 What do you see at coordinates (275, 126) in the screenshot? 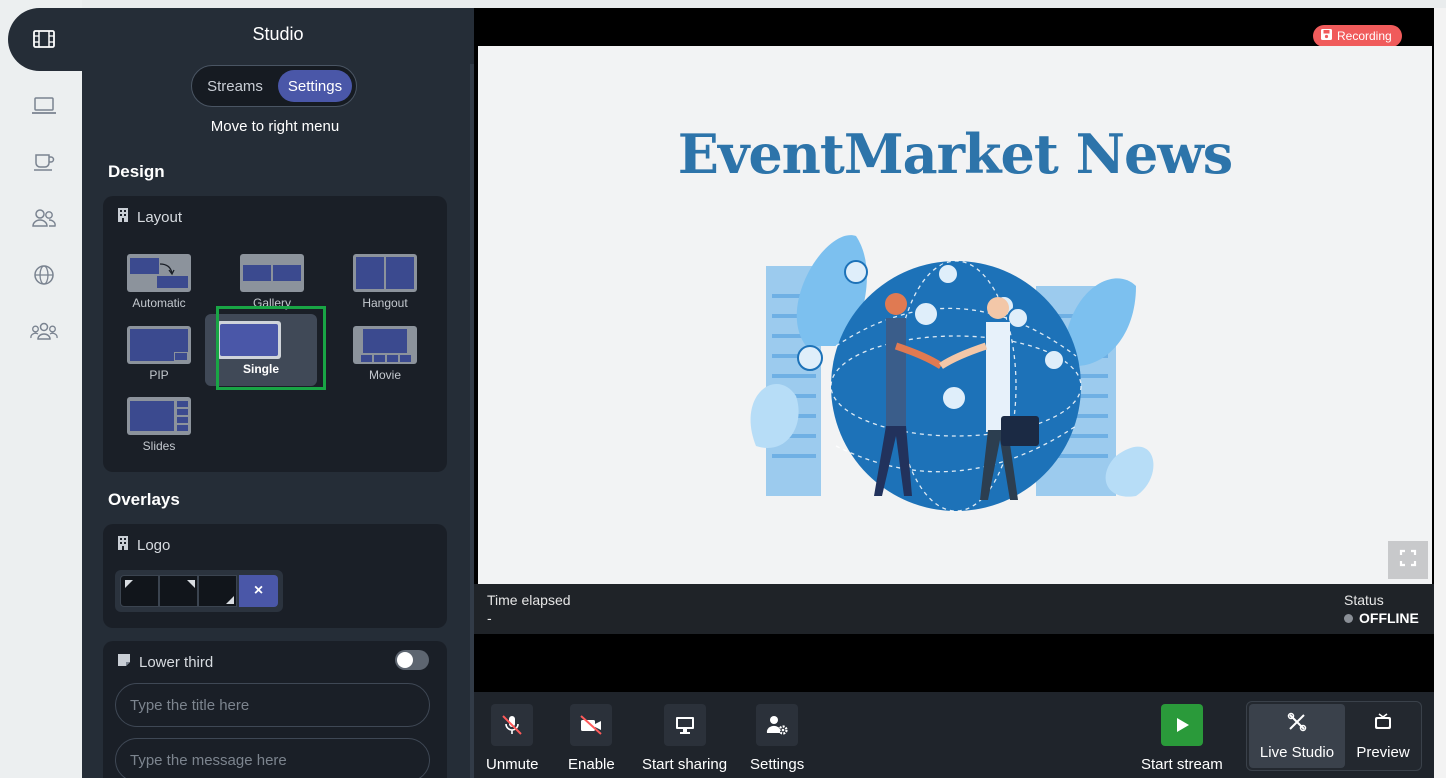
I see `move-to-right-menu-link: Move to right menu` at bounding box center [275, 126].